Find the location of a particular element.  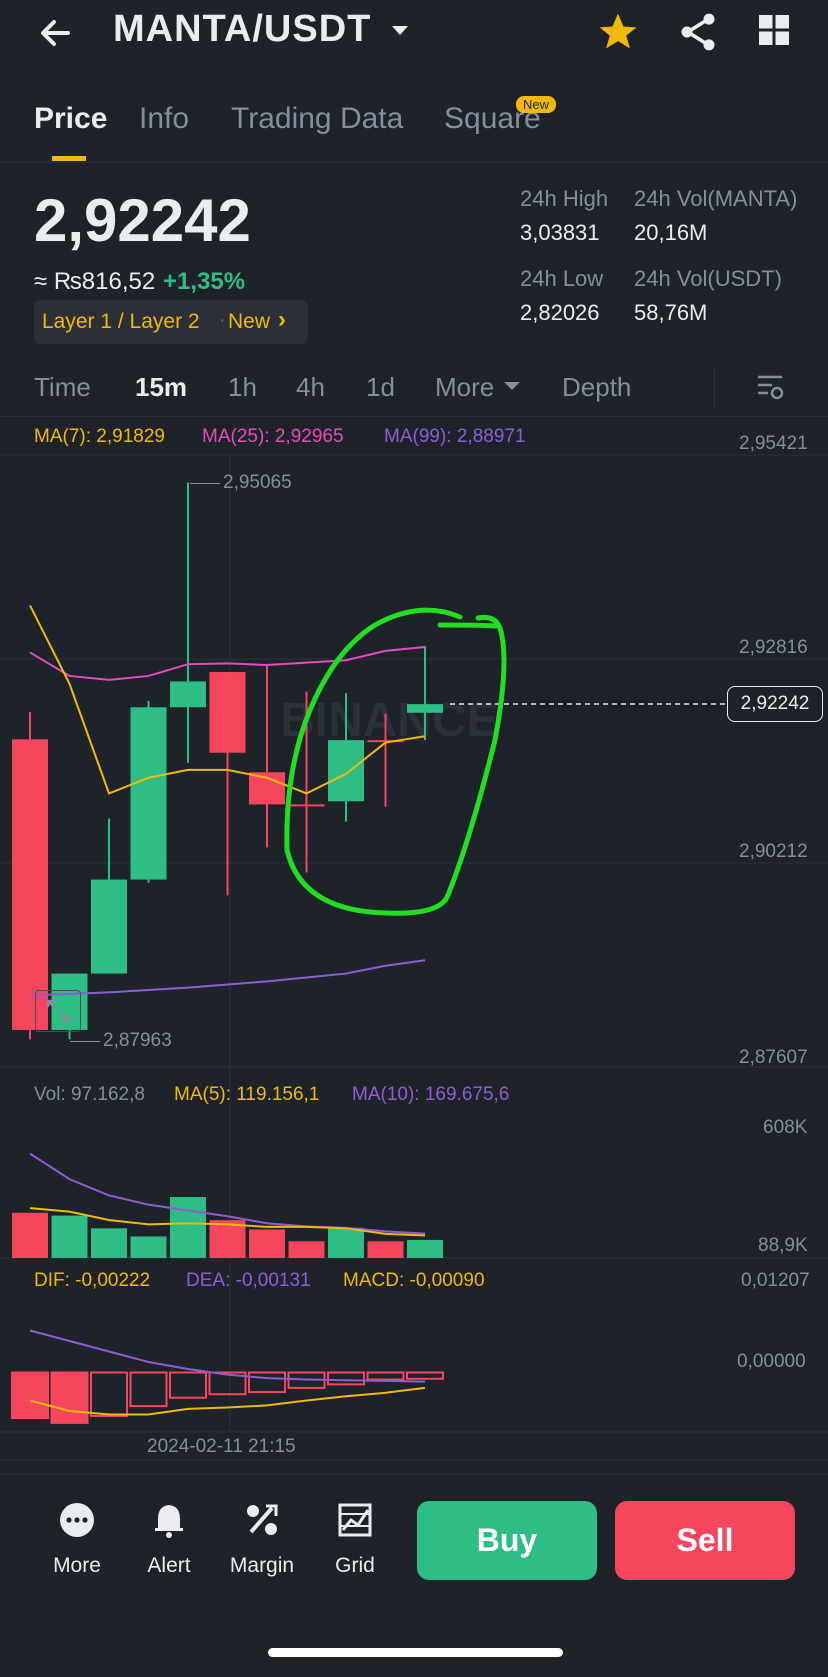

more-dots-icon is located at coordinates (77, 1520).